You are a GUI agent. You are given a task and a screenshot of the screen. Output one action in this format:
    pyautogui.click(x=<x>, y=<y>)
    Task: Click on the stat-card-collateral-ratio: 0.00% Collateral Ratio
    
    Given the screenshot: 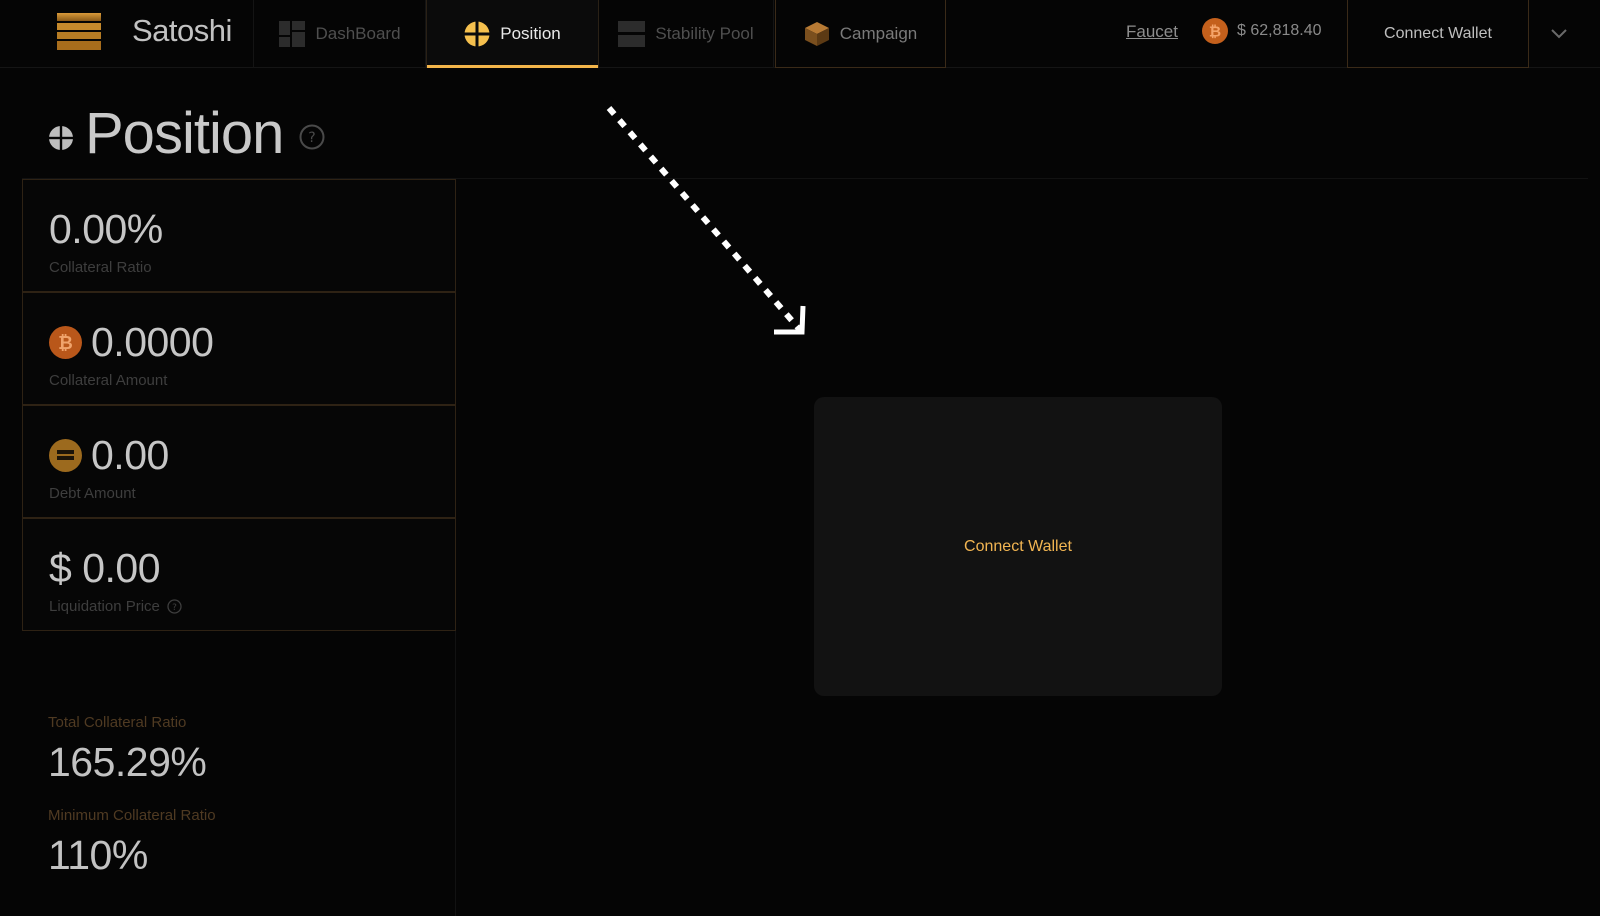 What is the action you would take?
    pyautogui.click(x=239, y=235)
    